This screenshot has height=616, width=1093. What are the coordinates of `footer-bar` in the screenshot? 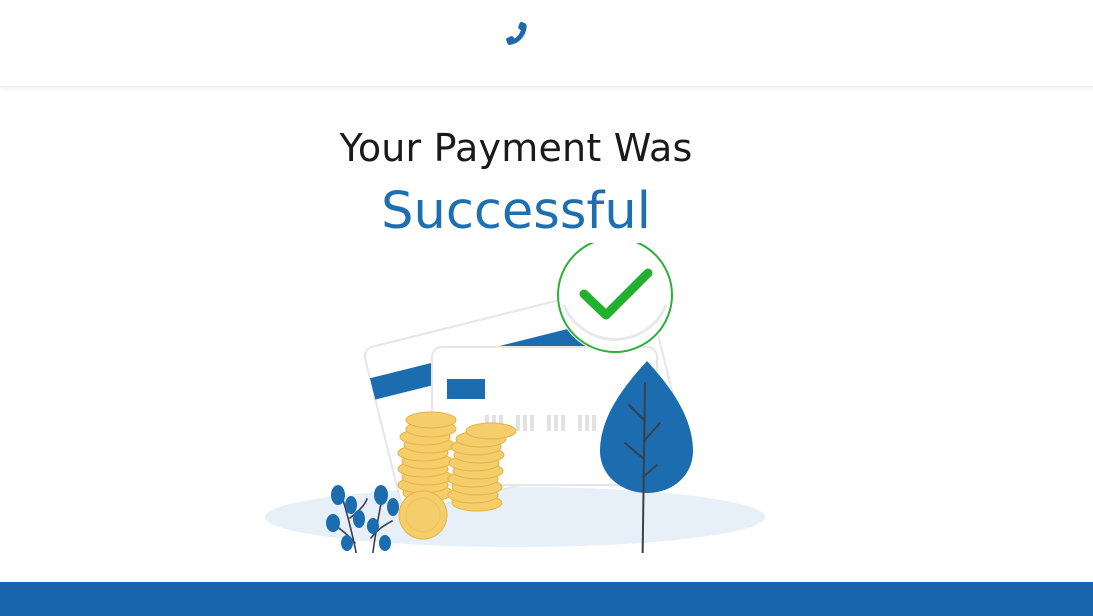 It's located at (546, 599).